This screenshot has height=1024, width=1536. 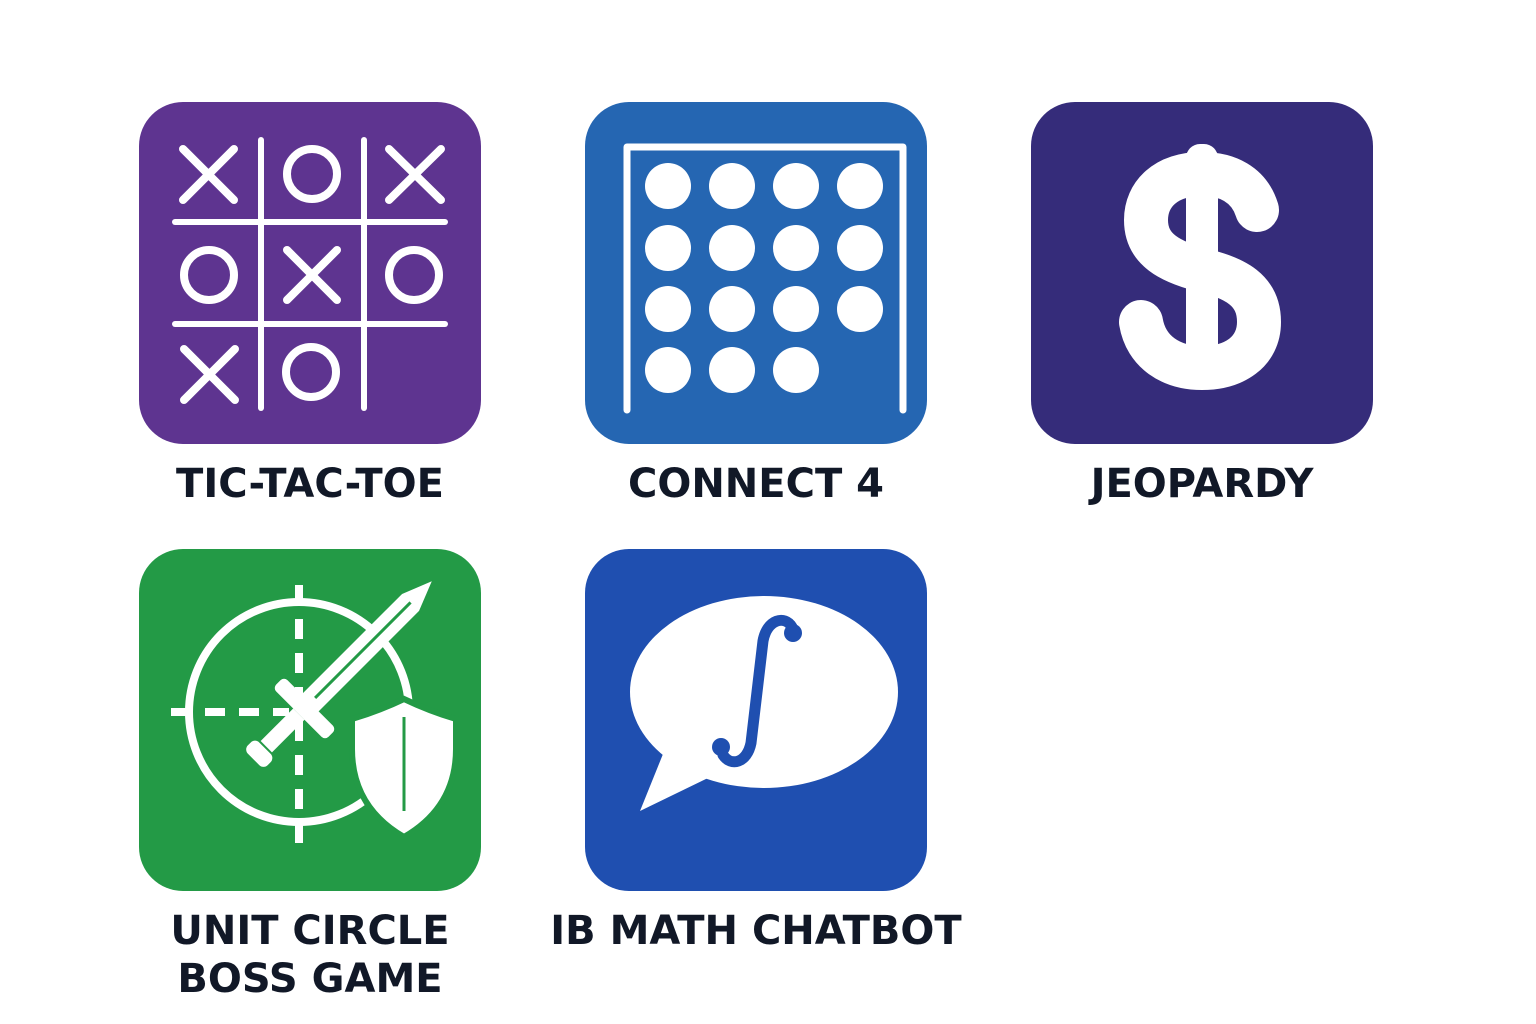 I want to click on tic-tac-toe-tile, so click(x=310, y=273).